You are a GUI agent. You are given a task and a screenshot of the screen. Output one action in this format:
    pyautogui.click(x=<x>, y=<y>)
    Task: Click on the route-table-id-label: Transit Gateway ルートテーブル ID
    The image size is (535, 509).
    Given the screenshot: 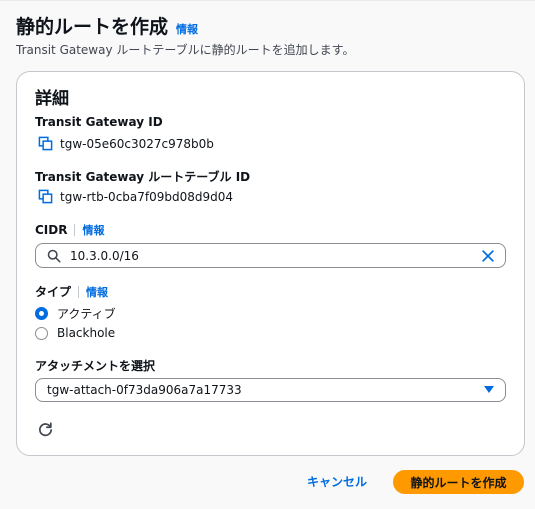 What is the action you would take?
    pyautogui.click(x=142, y=176)
    